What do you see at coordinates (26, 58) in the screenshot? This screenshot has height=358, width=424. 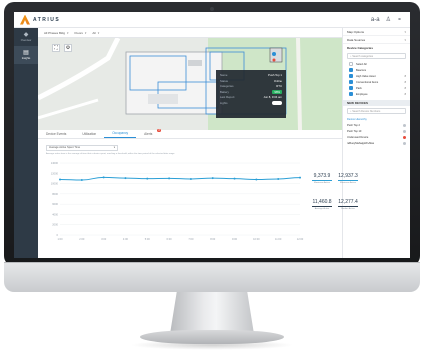 I see `nav-label: Insights` at bounding box center [26, 58].